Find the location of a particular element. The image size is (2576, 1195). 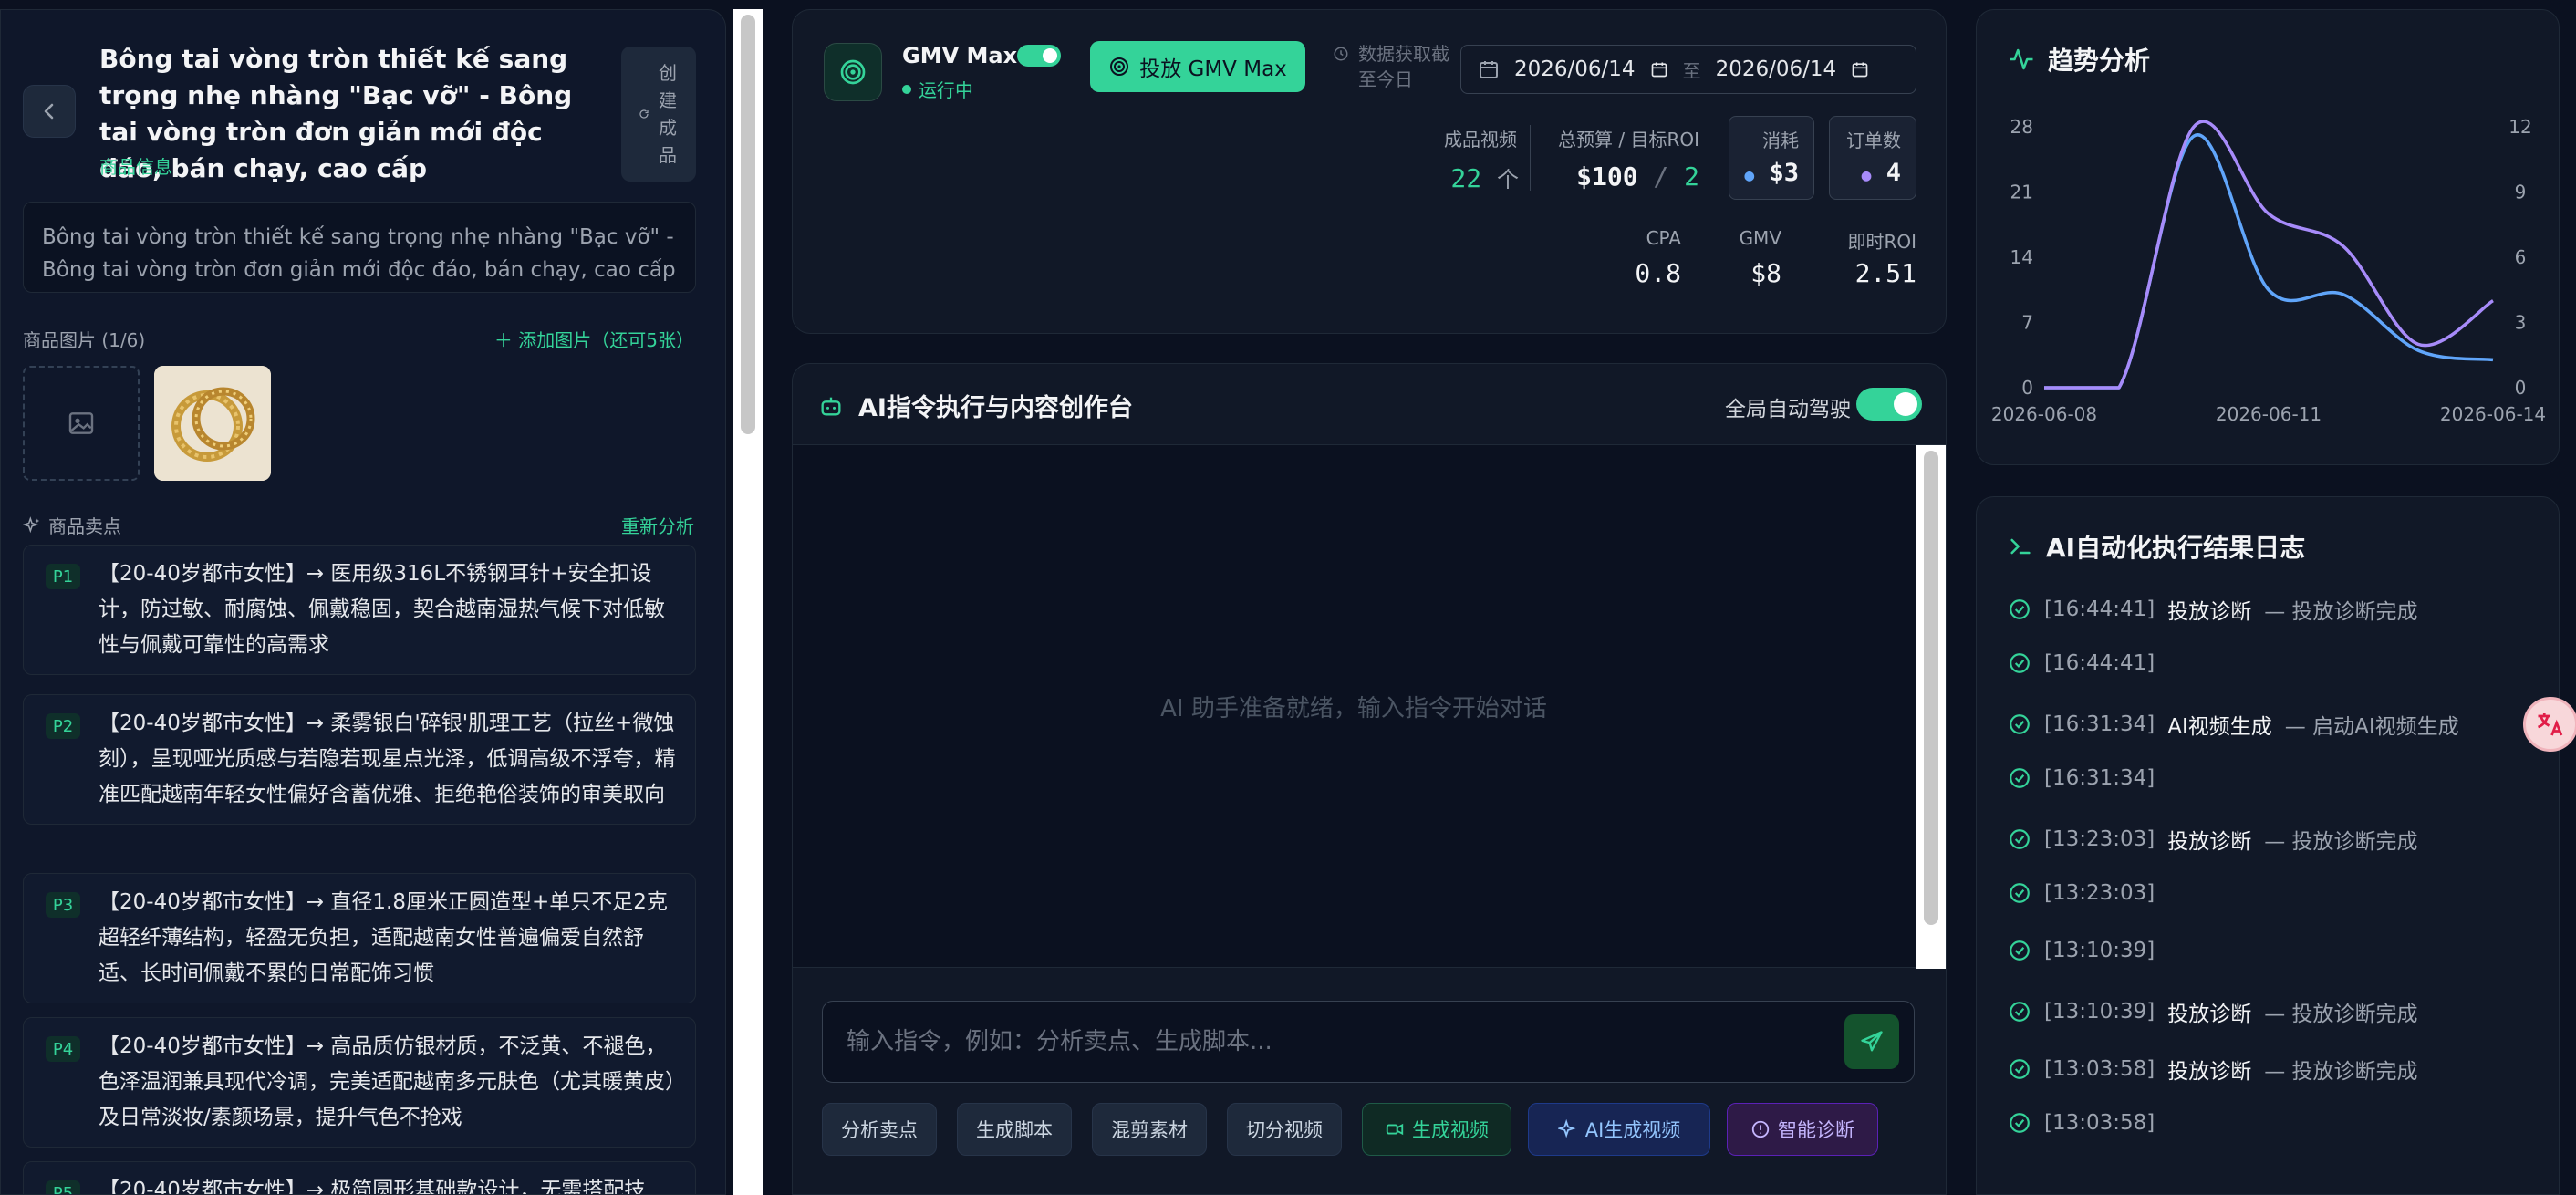

command-input is located at coordinates (1324, 1042).